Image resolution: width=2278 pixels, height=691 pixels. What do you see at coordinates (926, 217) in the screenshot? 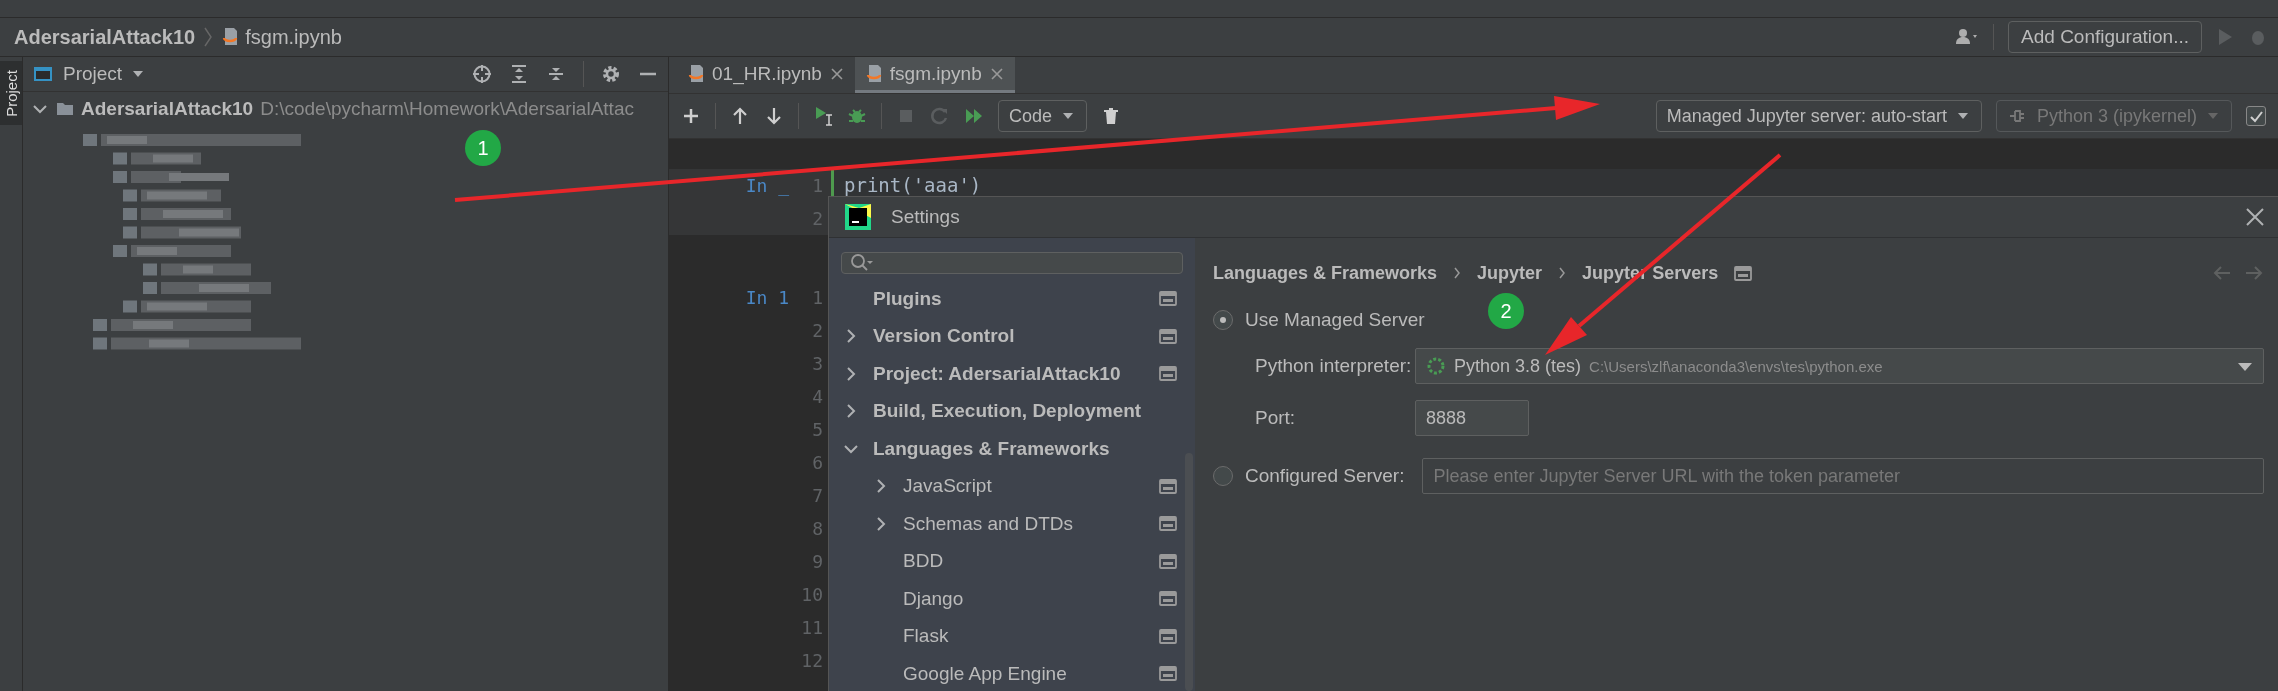
I see `dialog-title: Settings` at bounding box center [926, 217].